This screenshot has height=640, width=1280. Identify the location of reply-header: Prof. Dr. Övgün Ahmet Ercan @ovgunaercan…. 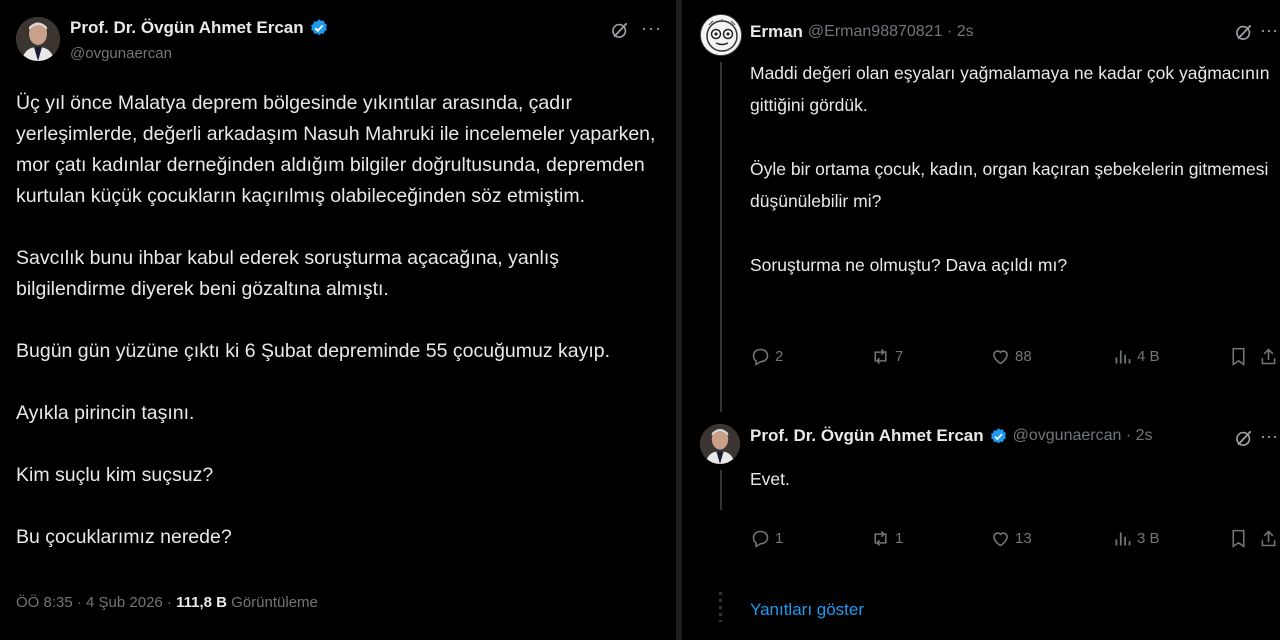
(951, 436).